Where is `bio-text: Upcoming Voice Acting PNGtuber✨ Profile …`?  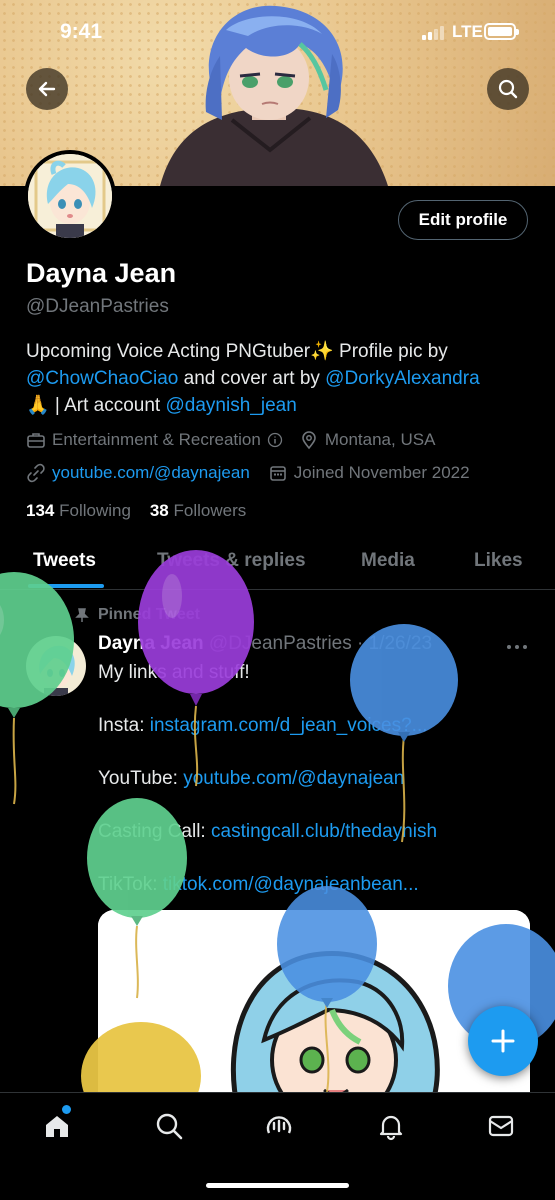 bio-text: Upcoming Voice Acting PNGtuber✨ Profile … is located at coordinates (237, 351).